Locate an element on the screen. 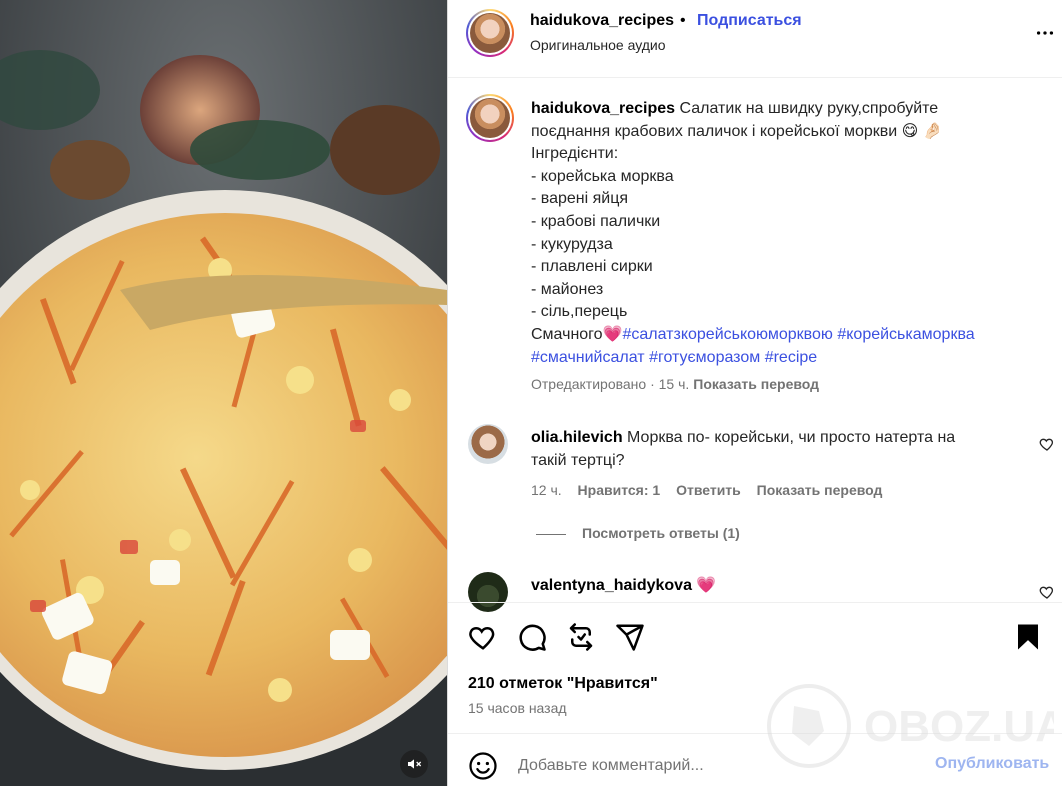  caption-line: Інгредієнти: is located at coordinates (575, 154).